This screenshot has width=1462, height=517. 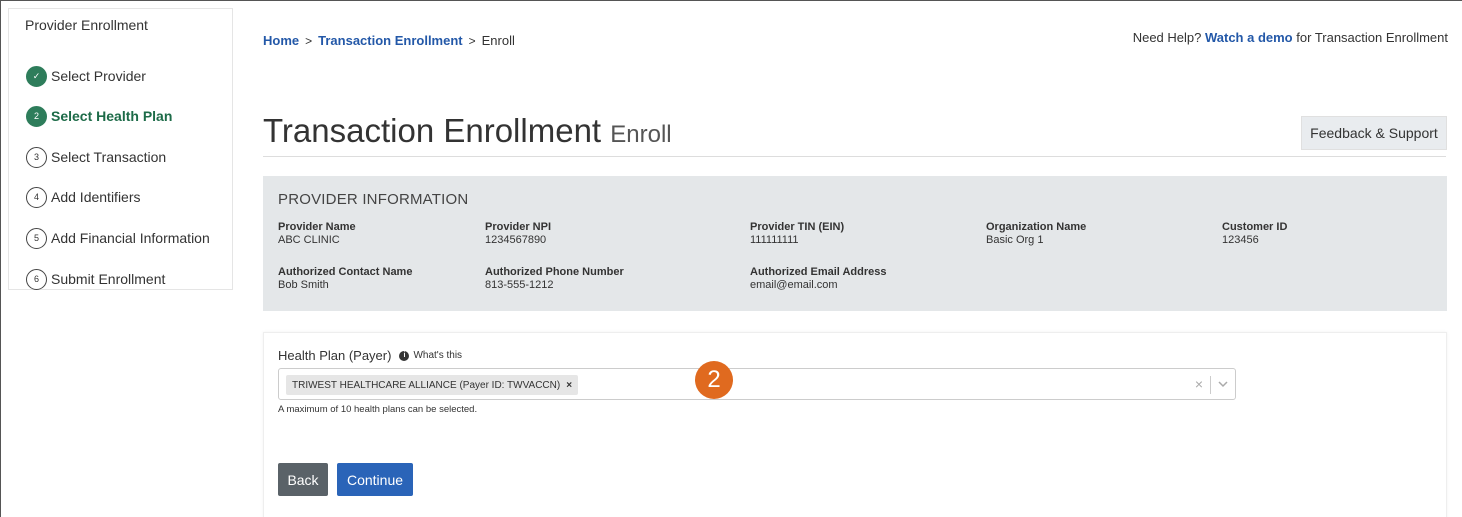 I want to click on back-button: Back, so click(x=303, y=479).